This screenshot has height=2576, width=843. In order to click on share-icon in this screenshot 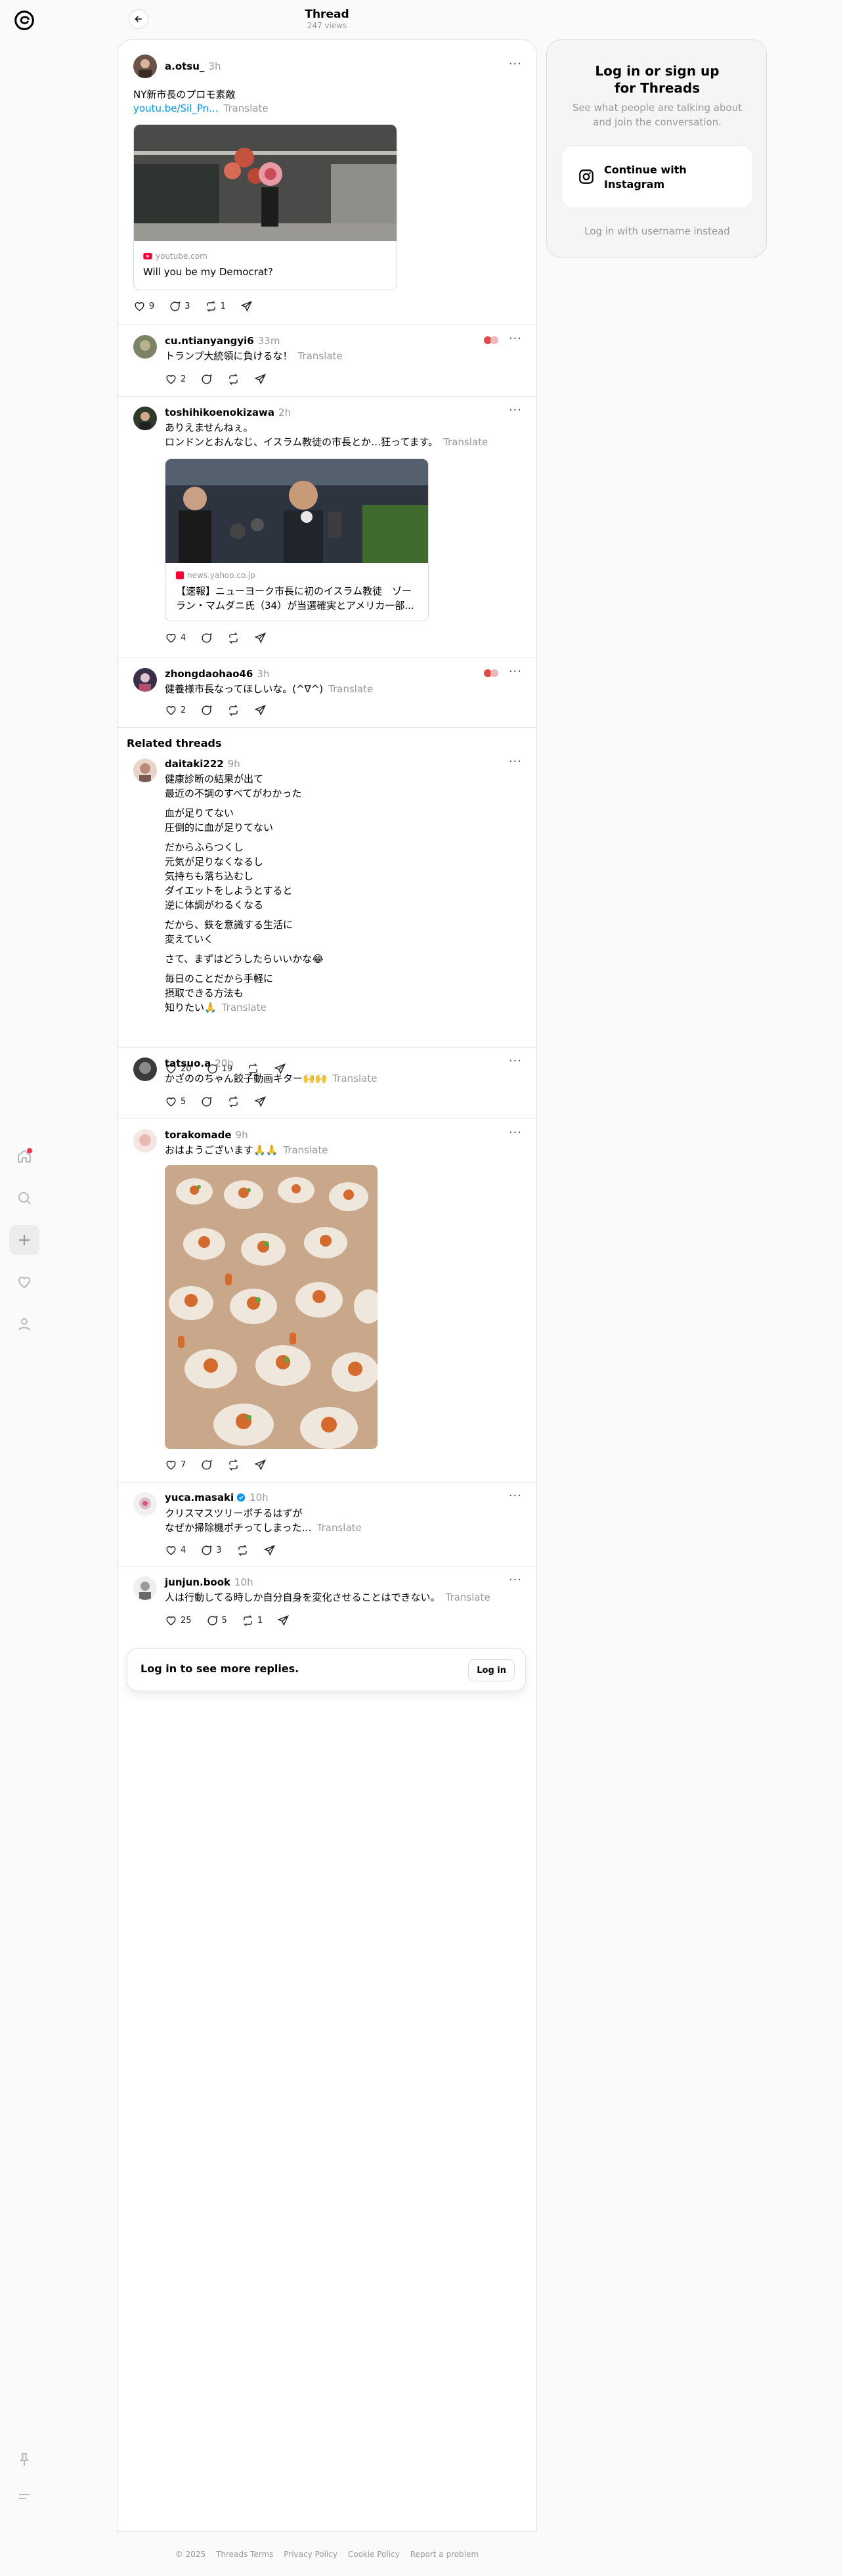, I will do `click(283, 1620)`.